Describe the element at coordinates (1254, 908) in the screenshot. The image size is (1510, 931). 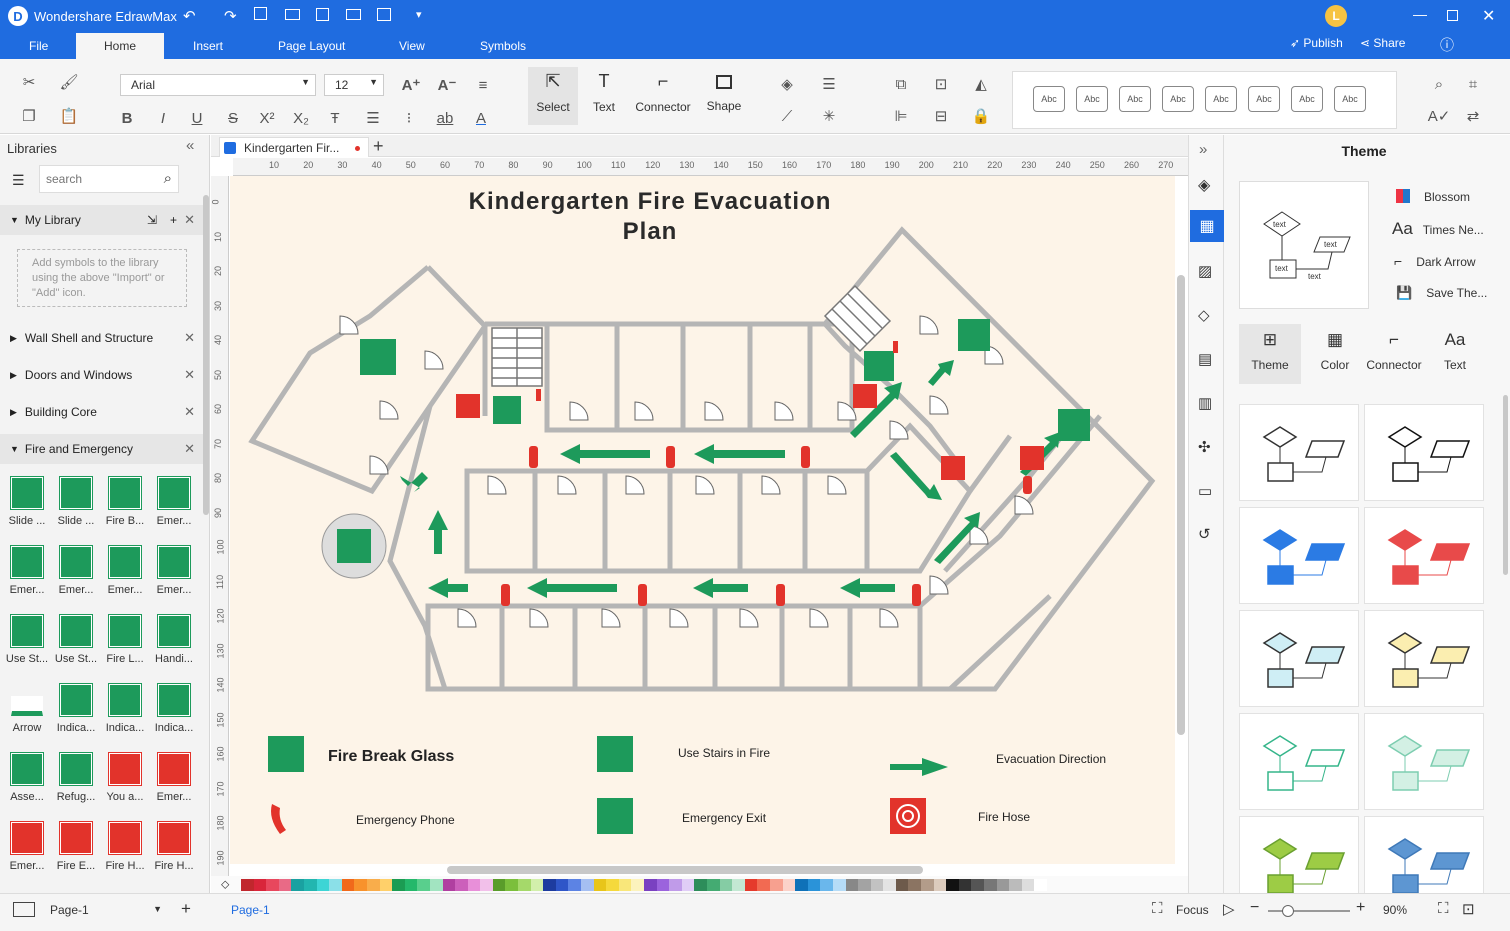
I see `zoom-out-icon: −` at that location.